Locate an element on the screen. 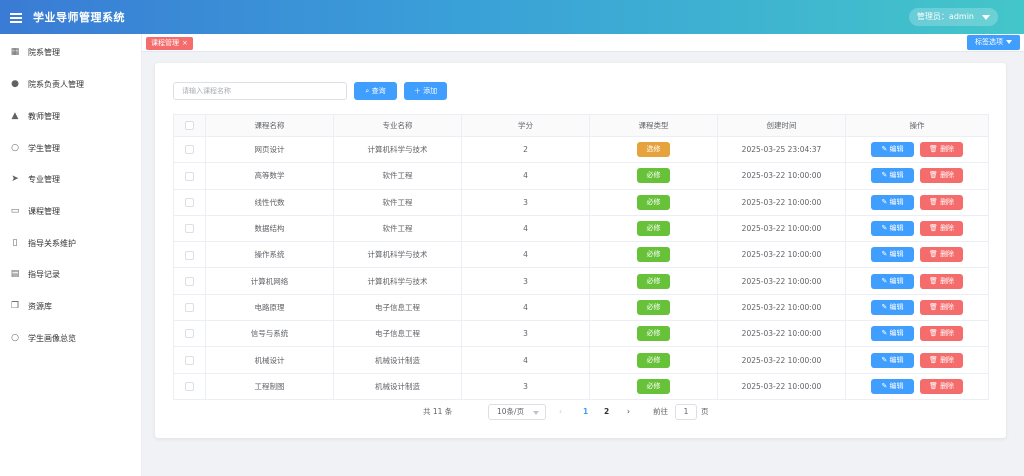 The height and width of the screenshot is (476, 1024). admin-dropdown: 管理员：admin is located at coordinates (953, 17).